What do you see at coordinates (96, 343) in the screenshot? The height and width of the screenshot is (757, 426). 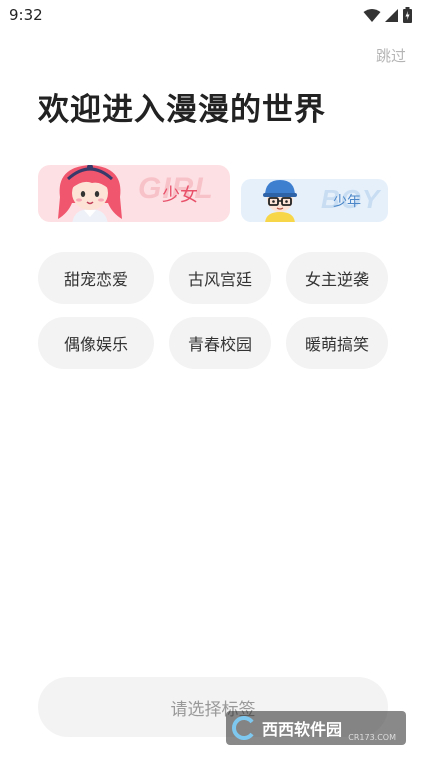 I see `tag-chip: 偶像娱乐` at bounding box center [96, 343].